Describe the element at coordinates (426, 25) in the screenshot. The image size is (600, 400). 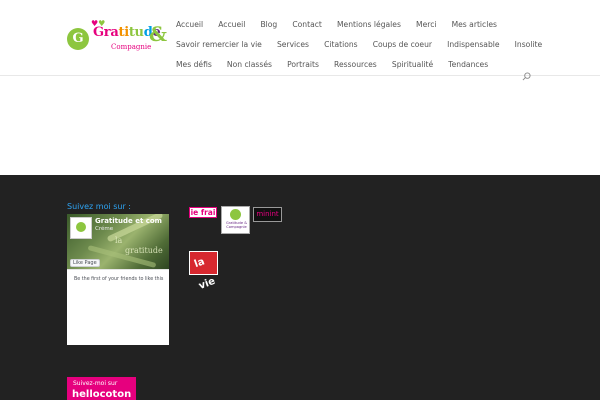
I see `nav-item-merci: Merci` at that location.